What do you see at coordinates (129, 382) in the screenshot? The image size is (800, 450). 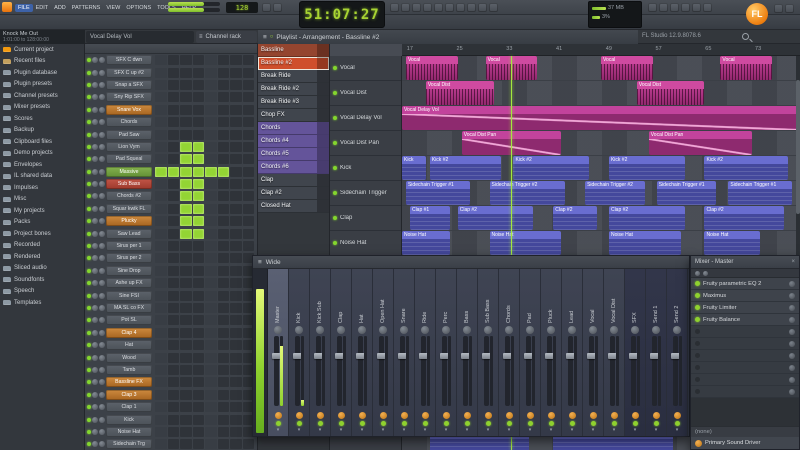 I see `channel-button: Bassline FX` at bounding box center [129, 382].